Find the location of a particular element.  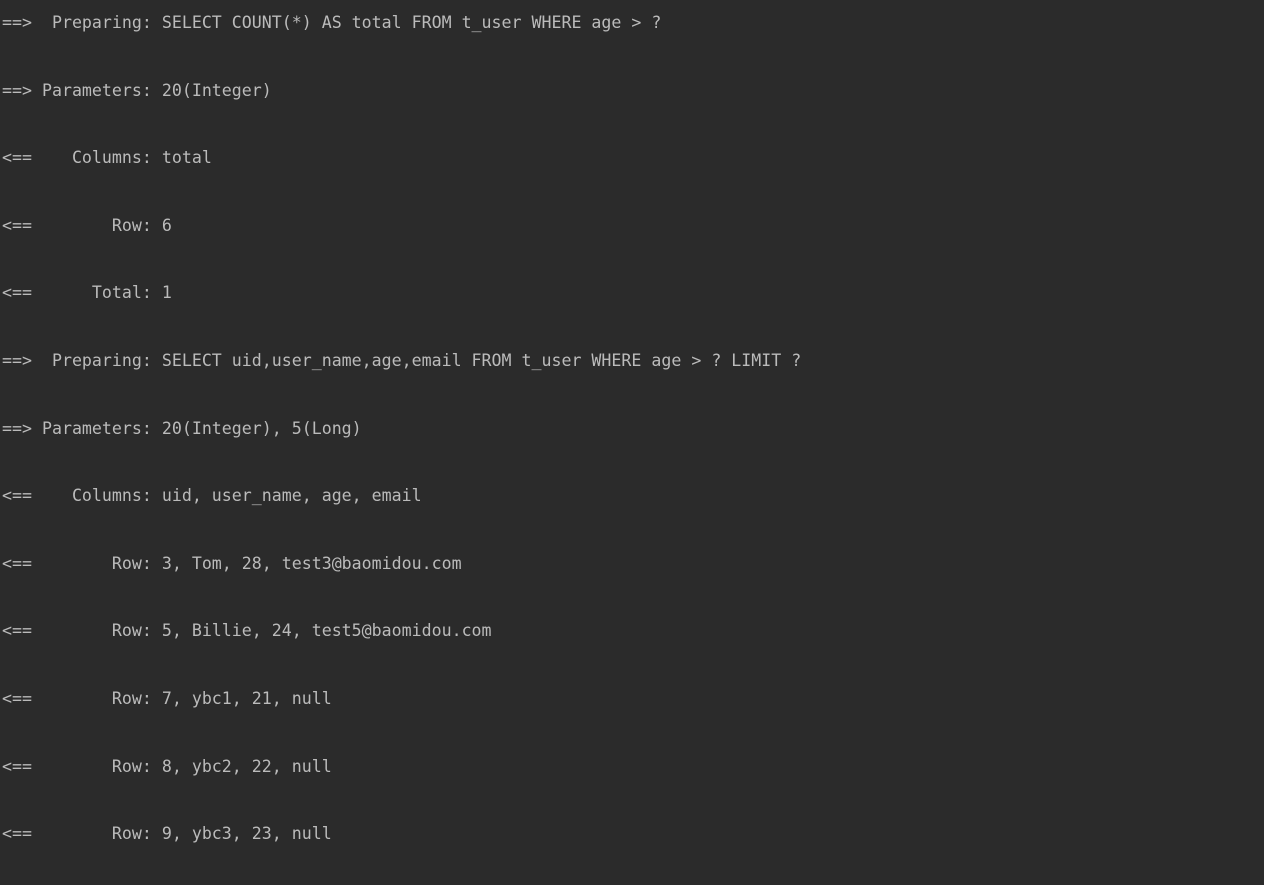

console-line-params-count: ==> Parameters: 20(Integer) is located at coordinates (137, 90).